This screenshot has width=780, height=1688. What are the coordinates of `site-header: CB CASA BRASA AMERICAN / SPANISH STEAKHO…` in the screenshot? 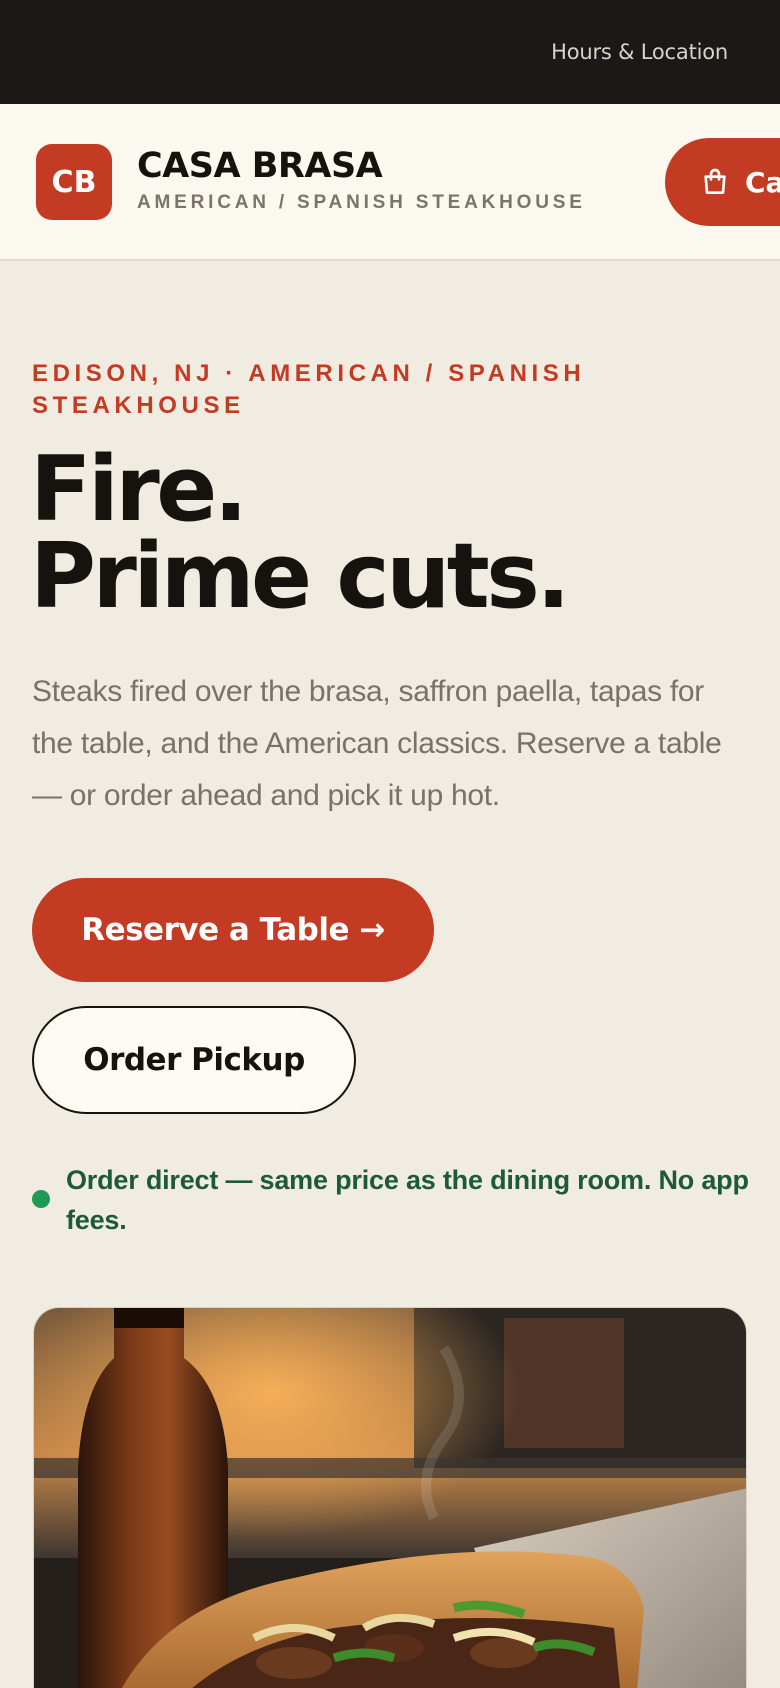 It's located at (390, 182).